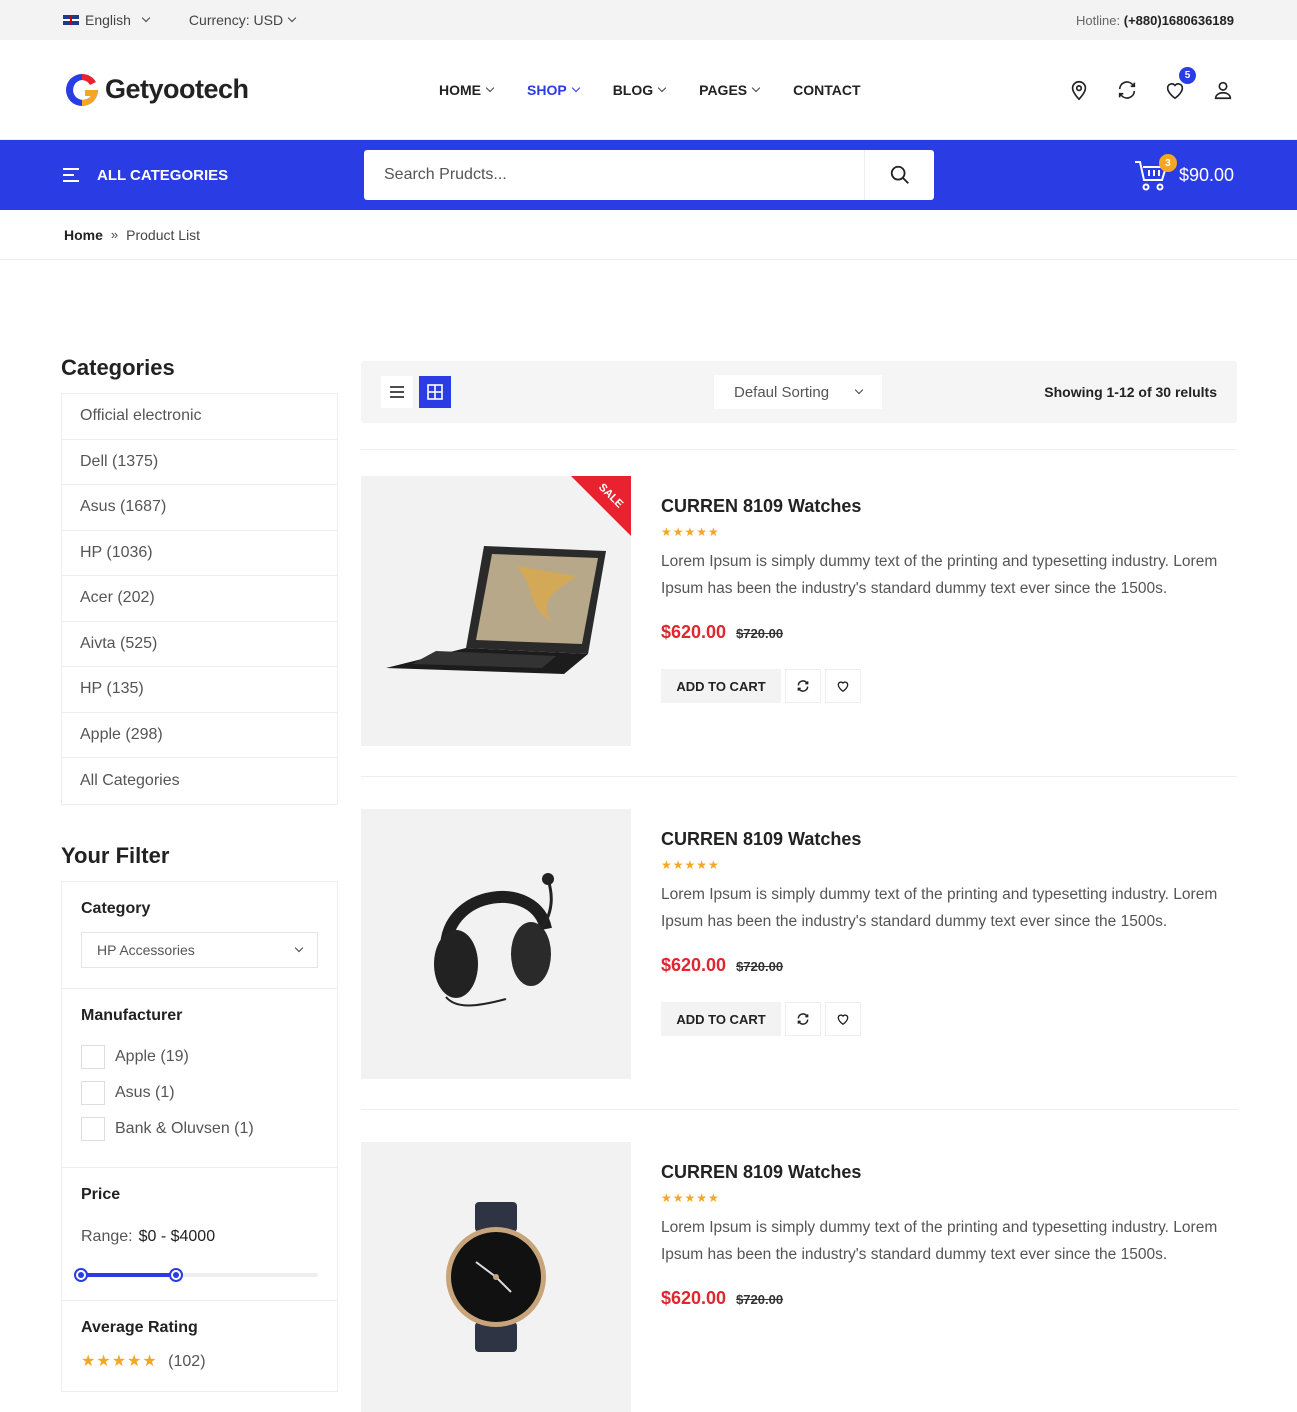 The width and height of the screenshot is (1297, 1412). Describe the element at coordinates (81, 1274) in the screenshot. I see `slider-handle-min` at that location.